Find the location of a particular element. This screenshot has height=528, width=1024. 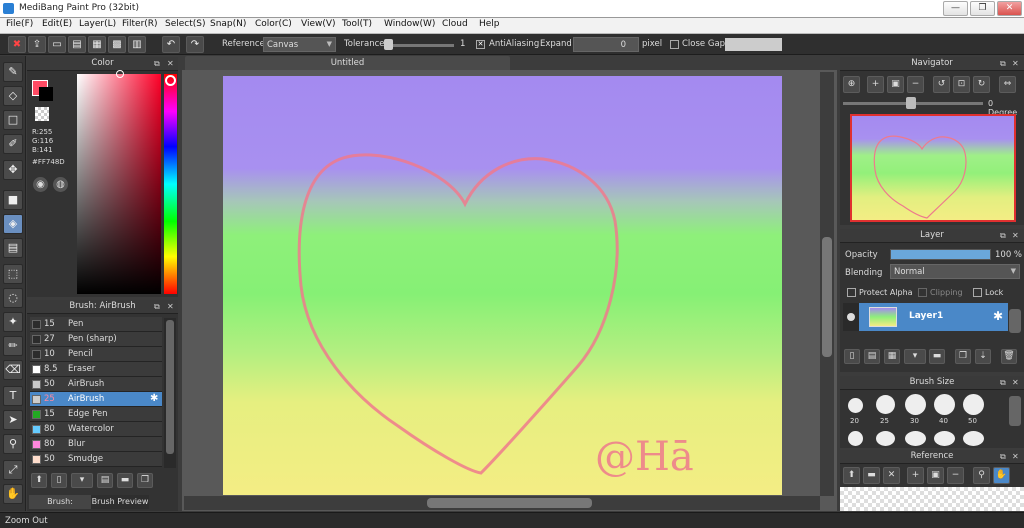

brush-tool-icon: ✎ is located at coordinates (13, 72).